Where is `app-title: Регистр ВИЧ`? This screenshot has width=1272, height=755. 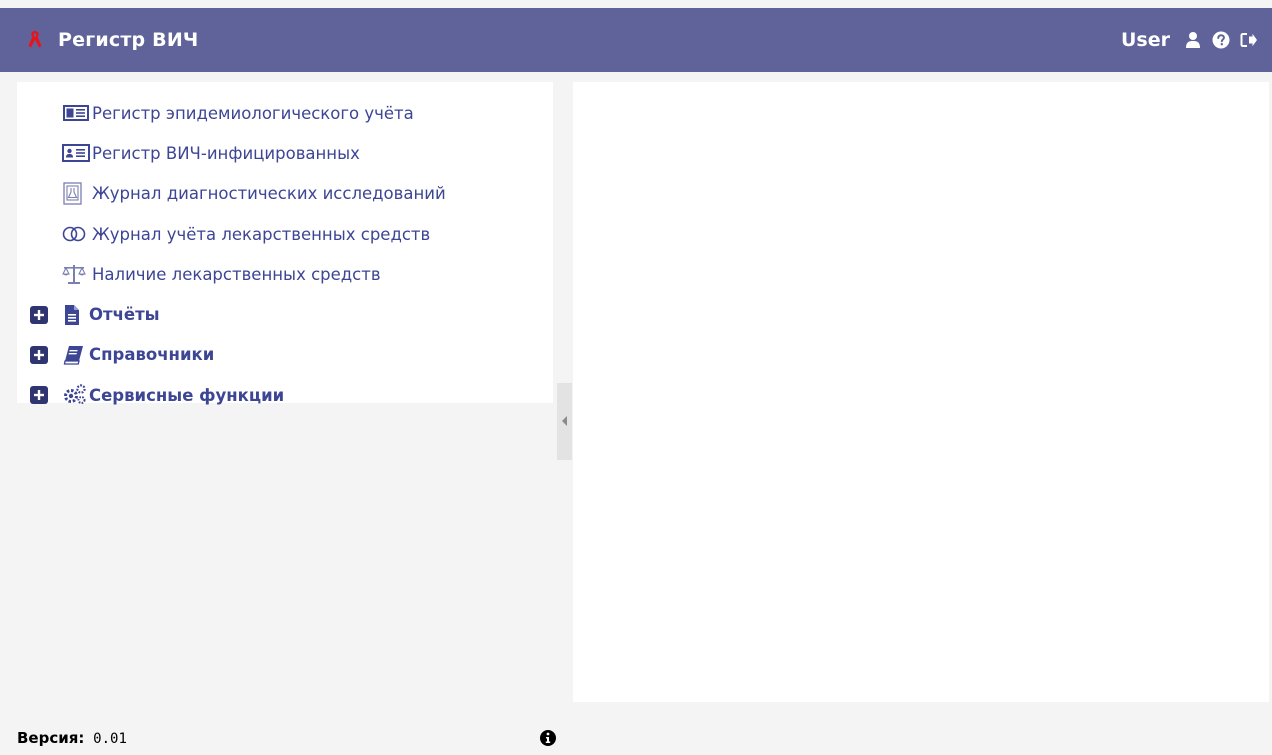
app-title: Регистр ВИЧ is located at coordinates (128, 40).